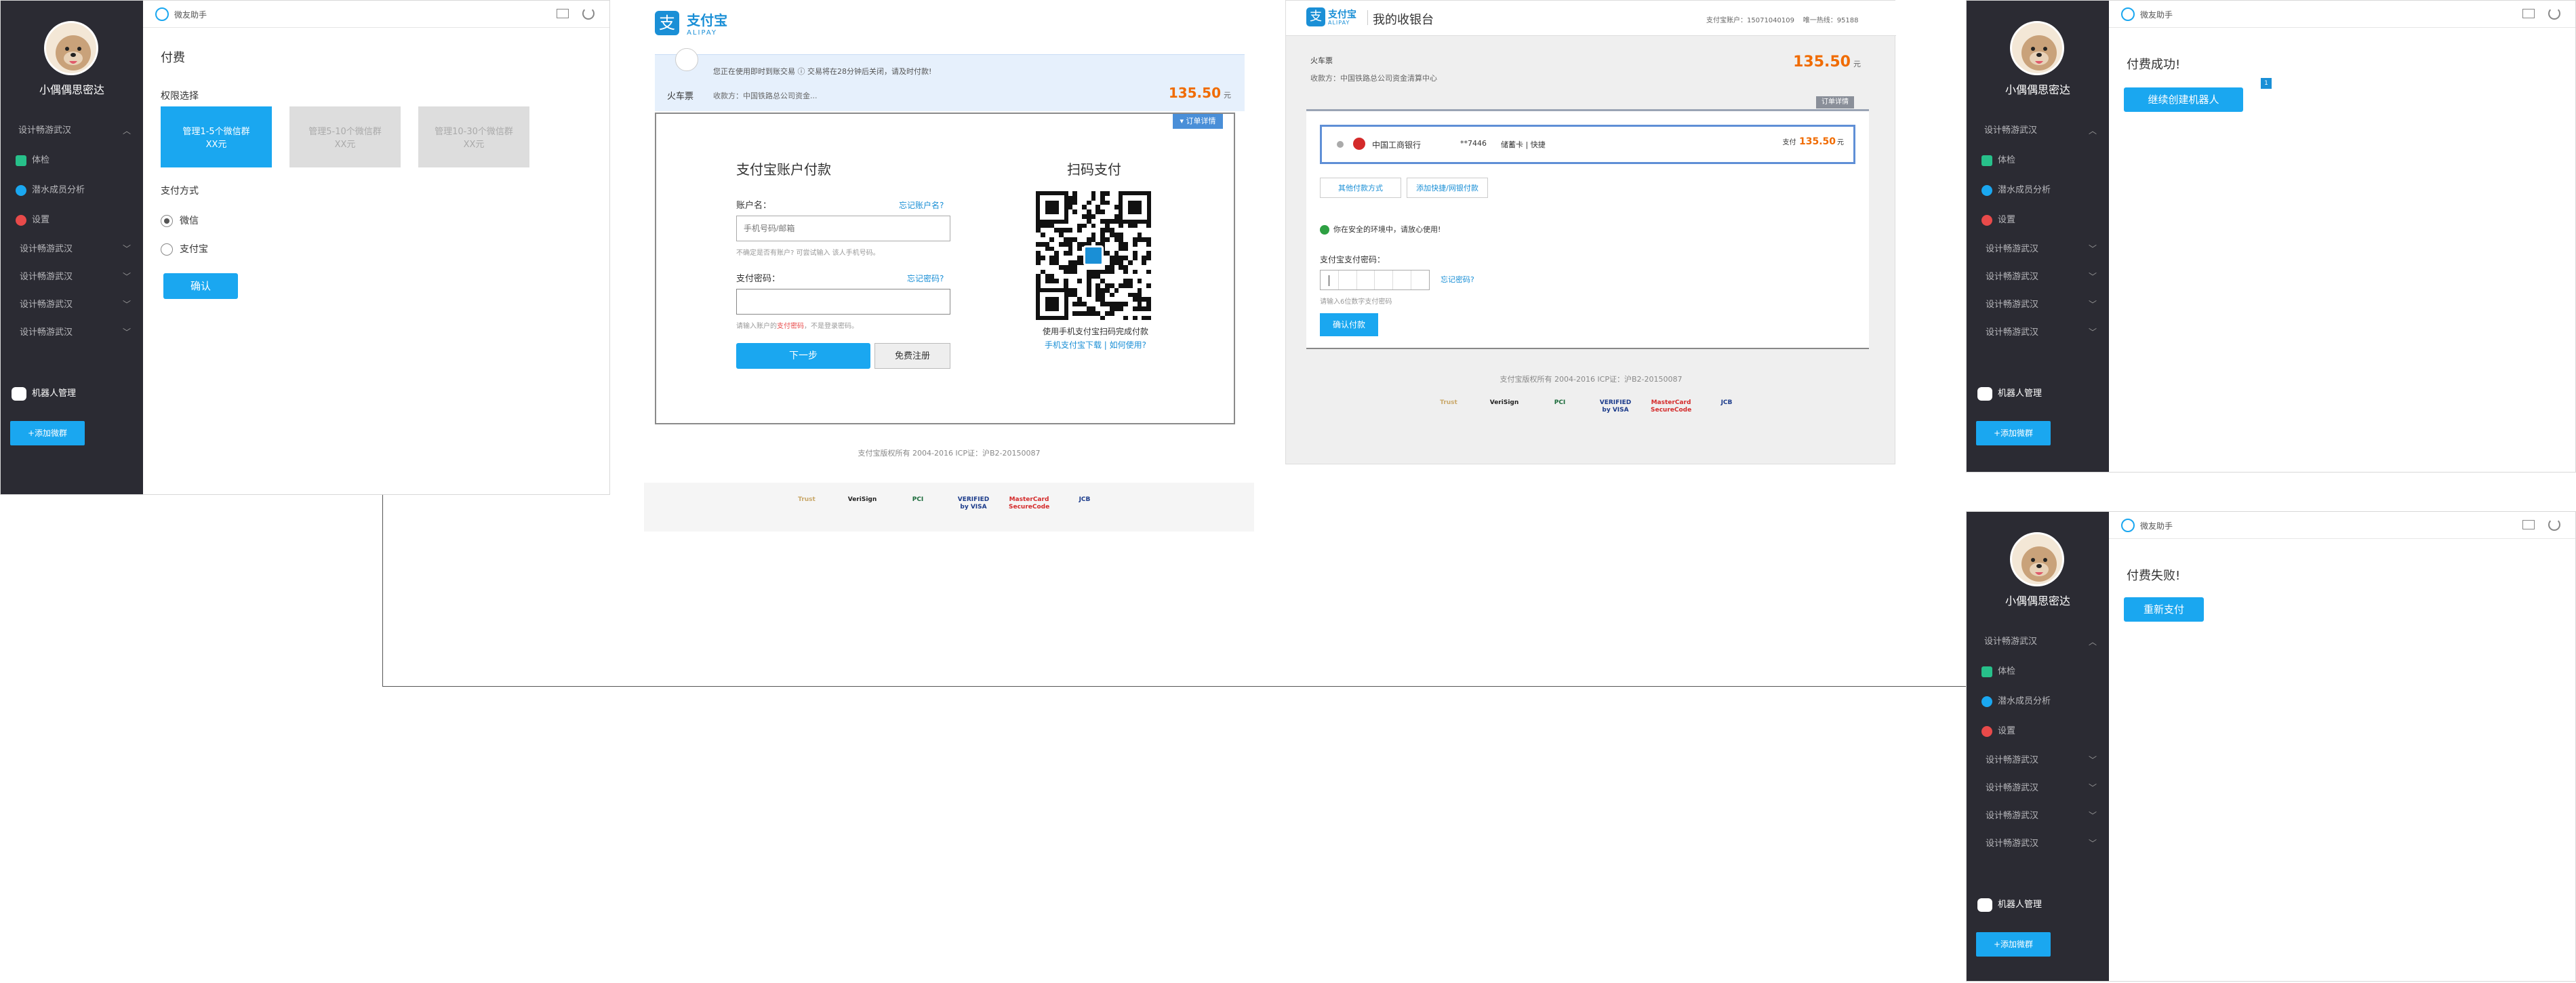 This screenshot has width=2576, height=983. I want to click on order-detail-button: ▾ 订单详情, so click(1198, 121).